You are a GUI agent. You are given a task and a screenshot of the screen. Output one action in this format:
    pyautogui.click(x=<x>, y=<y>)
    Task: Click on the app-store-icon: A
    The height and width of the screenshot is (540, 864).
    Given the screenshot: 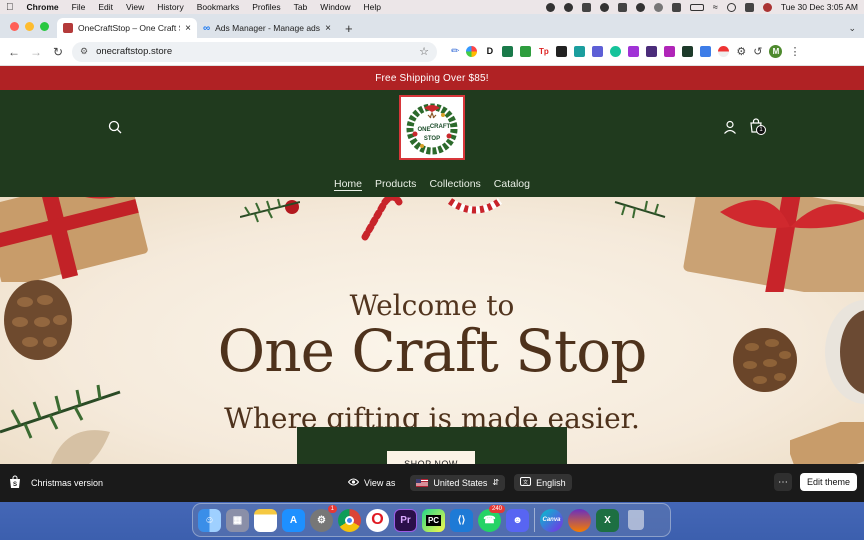 What is the action you would take?
    pyautogui.click(x=293, y=520)
    